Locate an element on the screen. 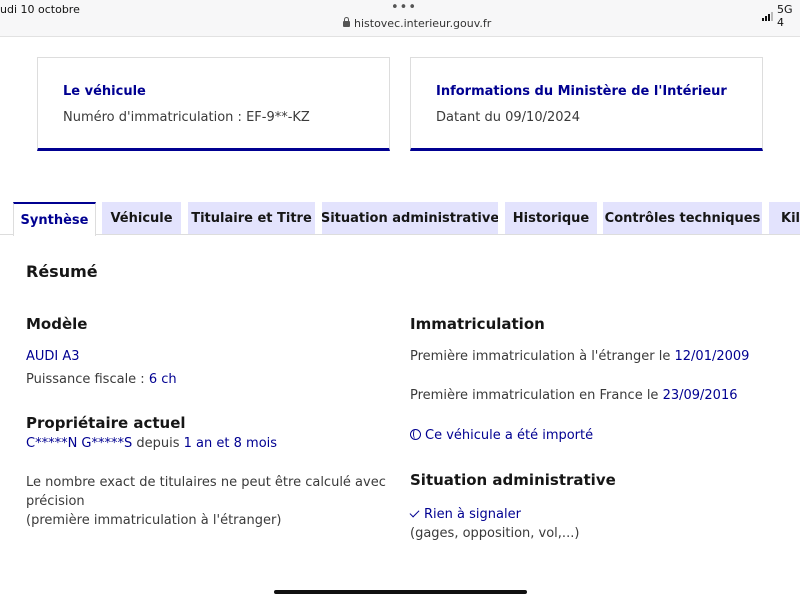 This screenshot has height=600, width=800. network-label: 5G 4 is located at coordinates (785, 16).